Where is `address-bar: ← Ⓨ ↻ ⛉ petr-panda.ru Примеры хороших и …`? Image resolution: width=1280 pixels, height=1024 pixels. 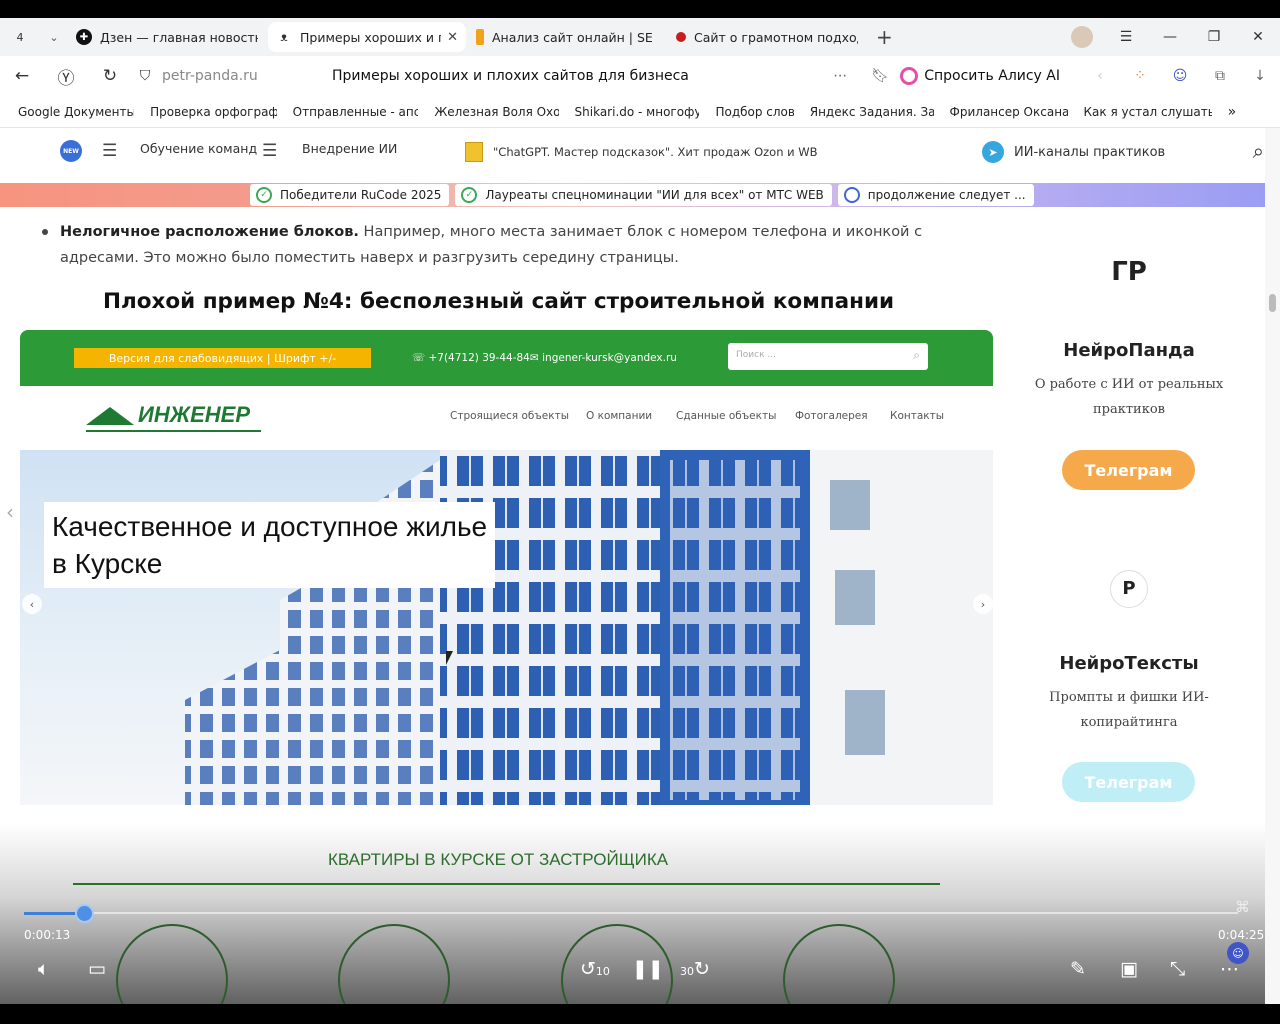 address-bar: ← Ⓨ ↻ ⛉ petr-panda.ru Примеры хороших и … is located at coordinates (640, 76).